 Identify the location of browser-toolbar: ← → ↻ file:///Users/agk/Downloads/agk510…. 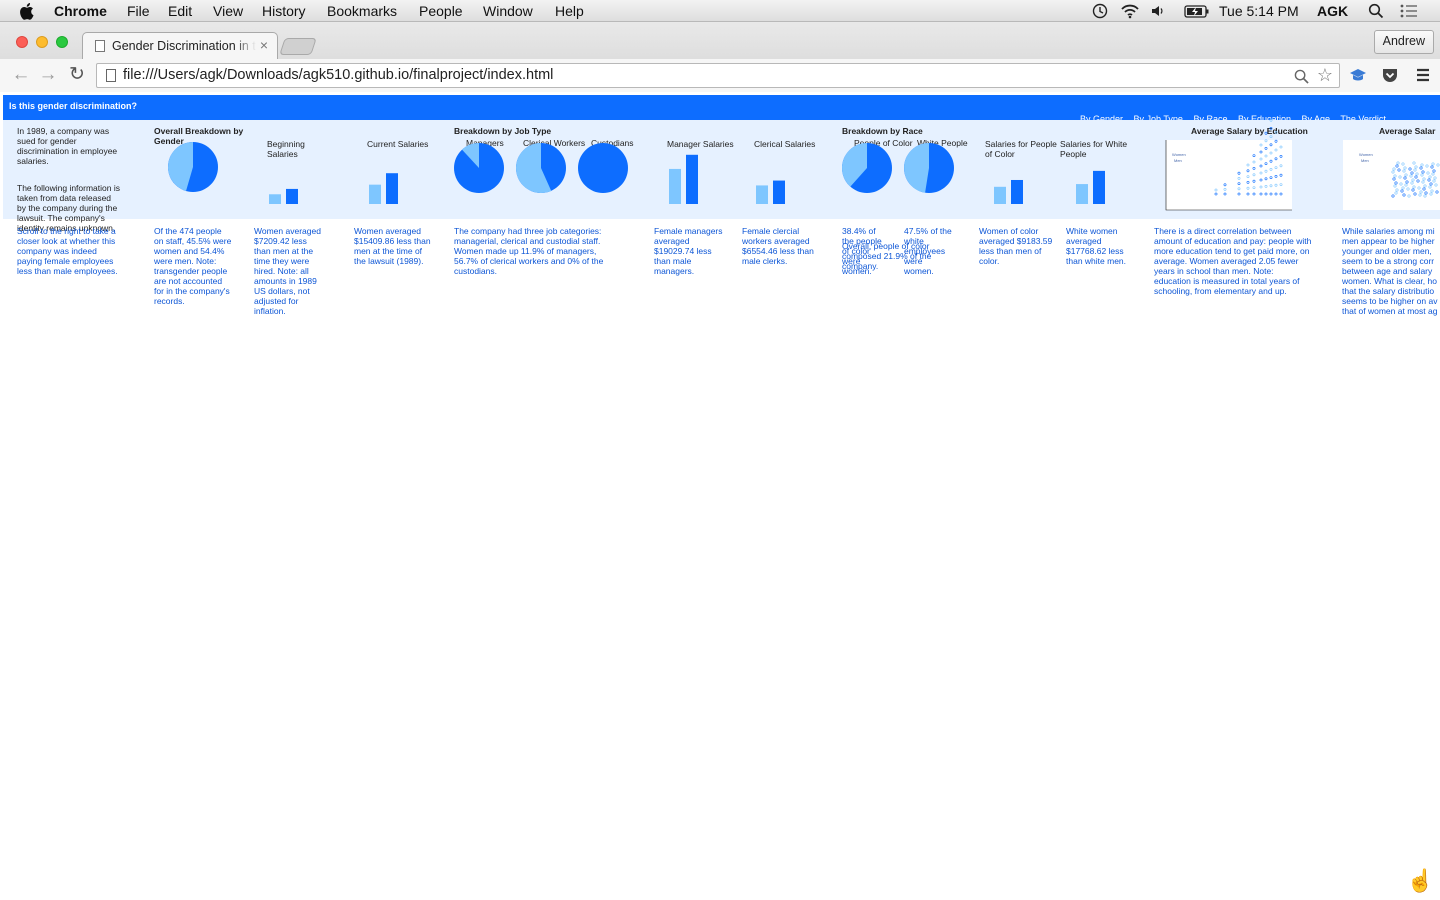
(720, 75).